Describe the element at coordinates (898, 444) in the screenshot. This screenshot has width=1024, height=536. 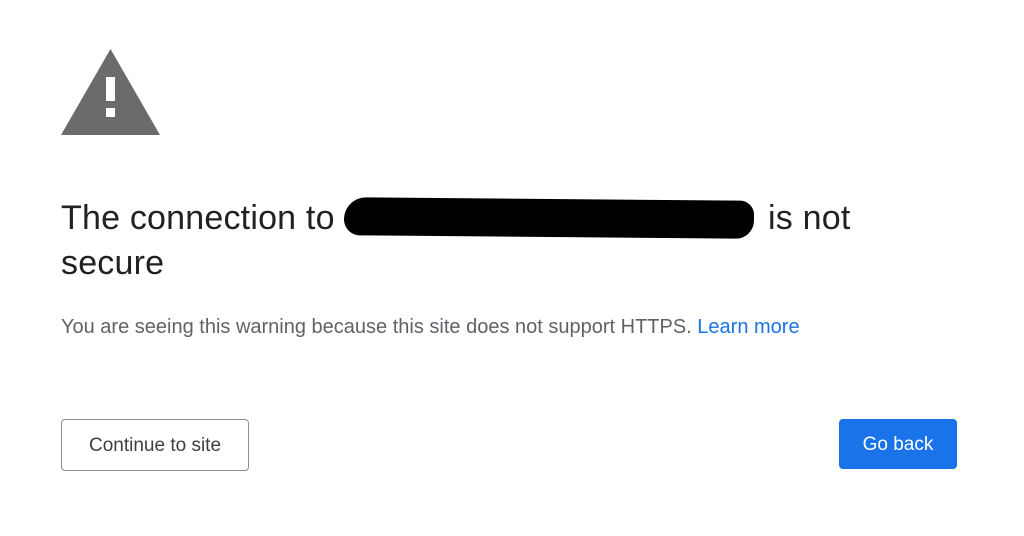
I see `go-back-button: Go back` at that location.